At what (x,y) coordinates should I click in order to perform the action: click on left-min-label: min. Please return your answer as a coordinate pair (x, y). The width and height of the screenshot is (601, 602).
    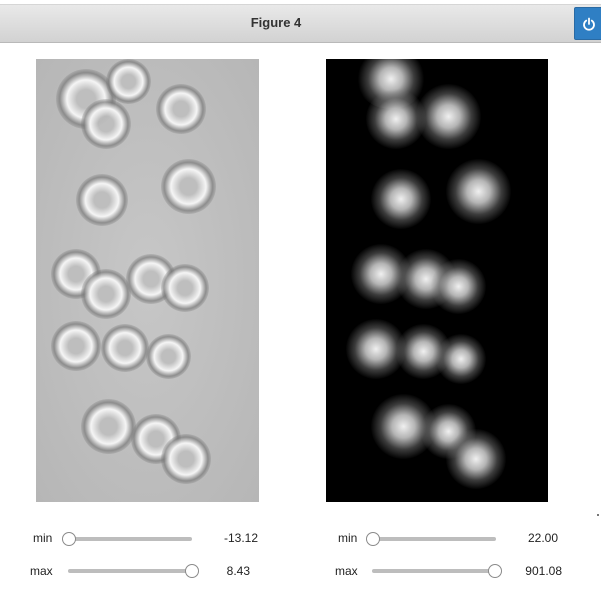
    Looking at the image, I should click on (43, 538).